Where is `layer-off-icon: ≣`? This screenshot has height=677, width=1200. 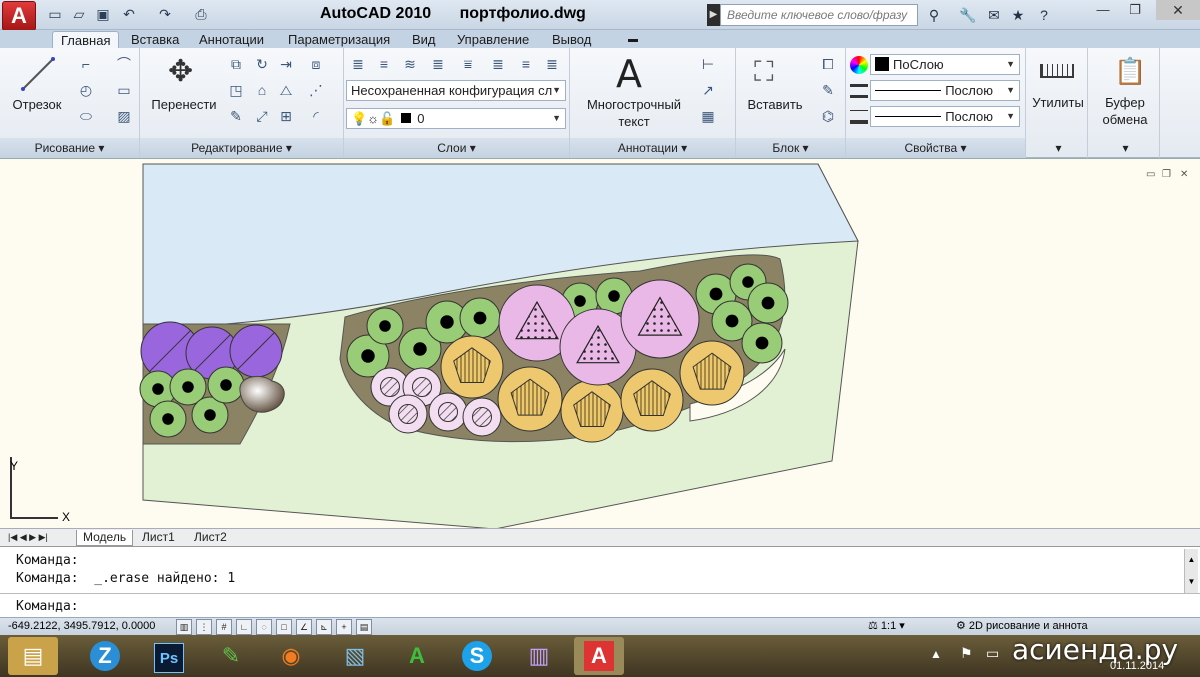 layer-off-icon: ≣ is located at coordinates (438, 64).